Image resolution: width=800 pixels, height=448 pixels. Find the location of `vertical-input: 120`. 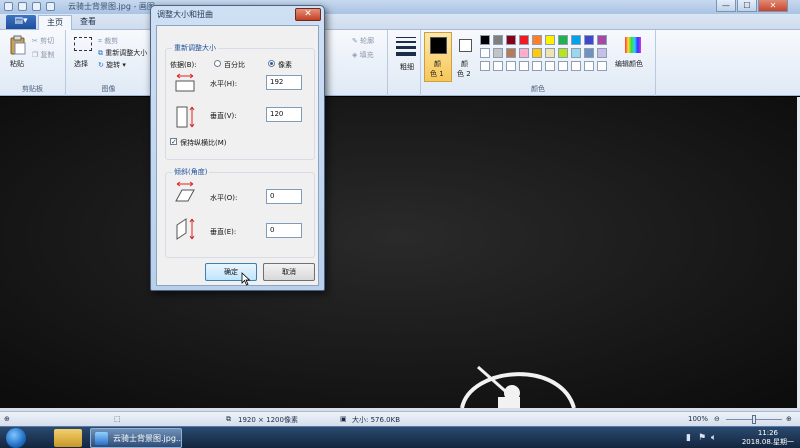

vertical-input: 120 is located at coordinates (284, 114).